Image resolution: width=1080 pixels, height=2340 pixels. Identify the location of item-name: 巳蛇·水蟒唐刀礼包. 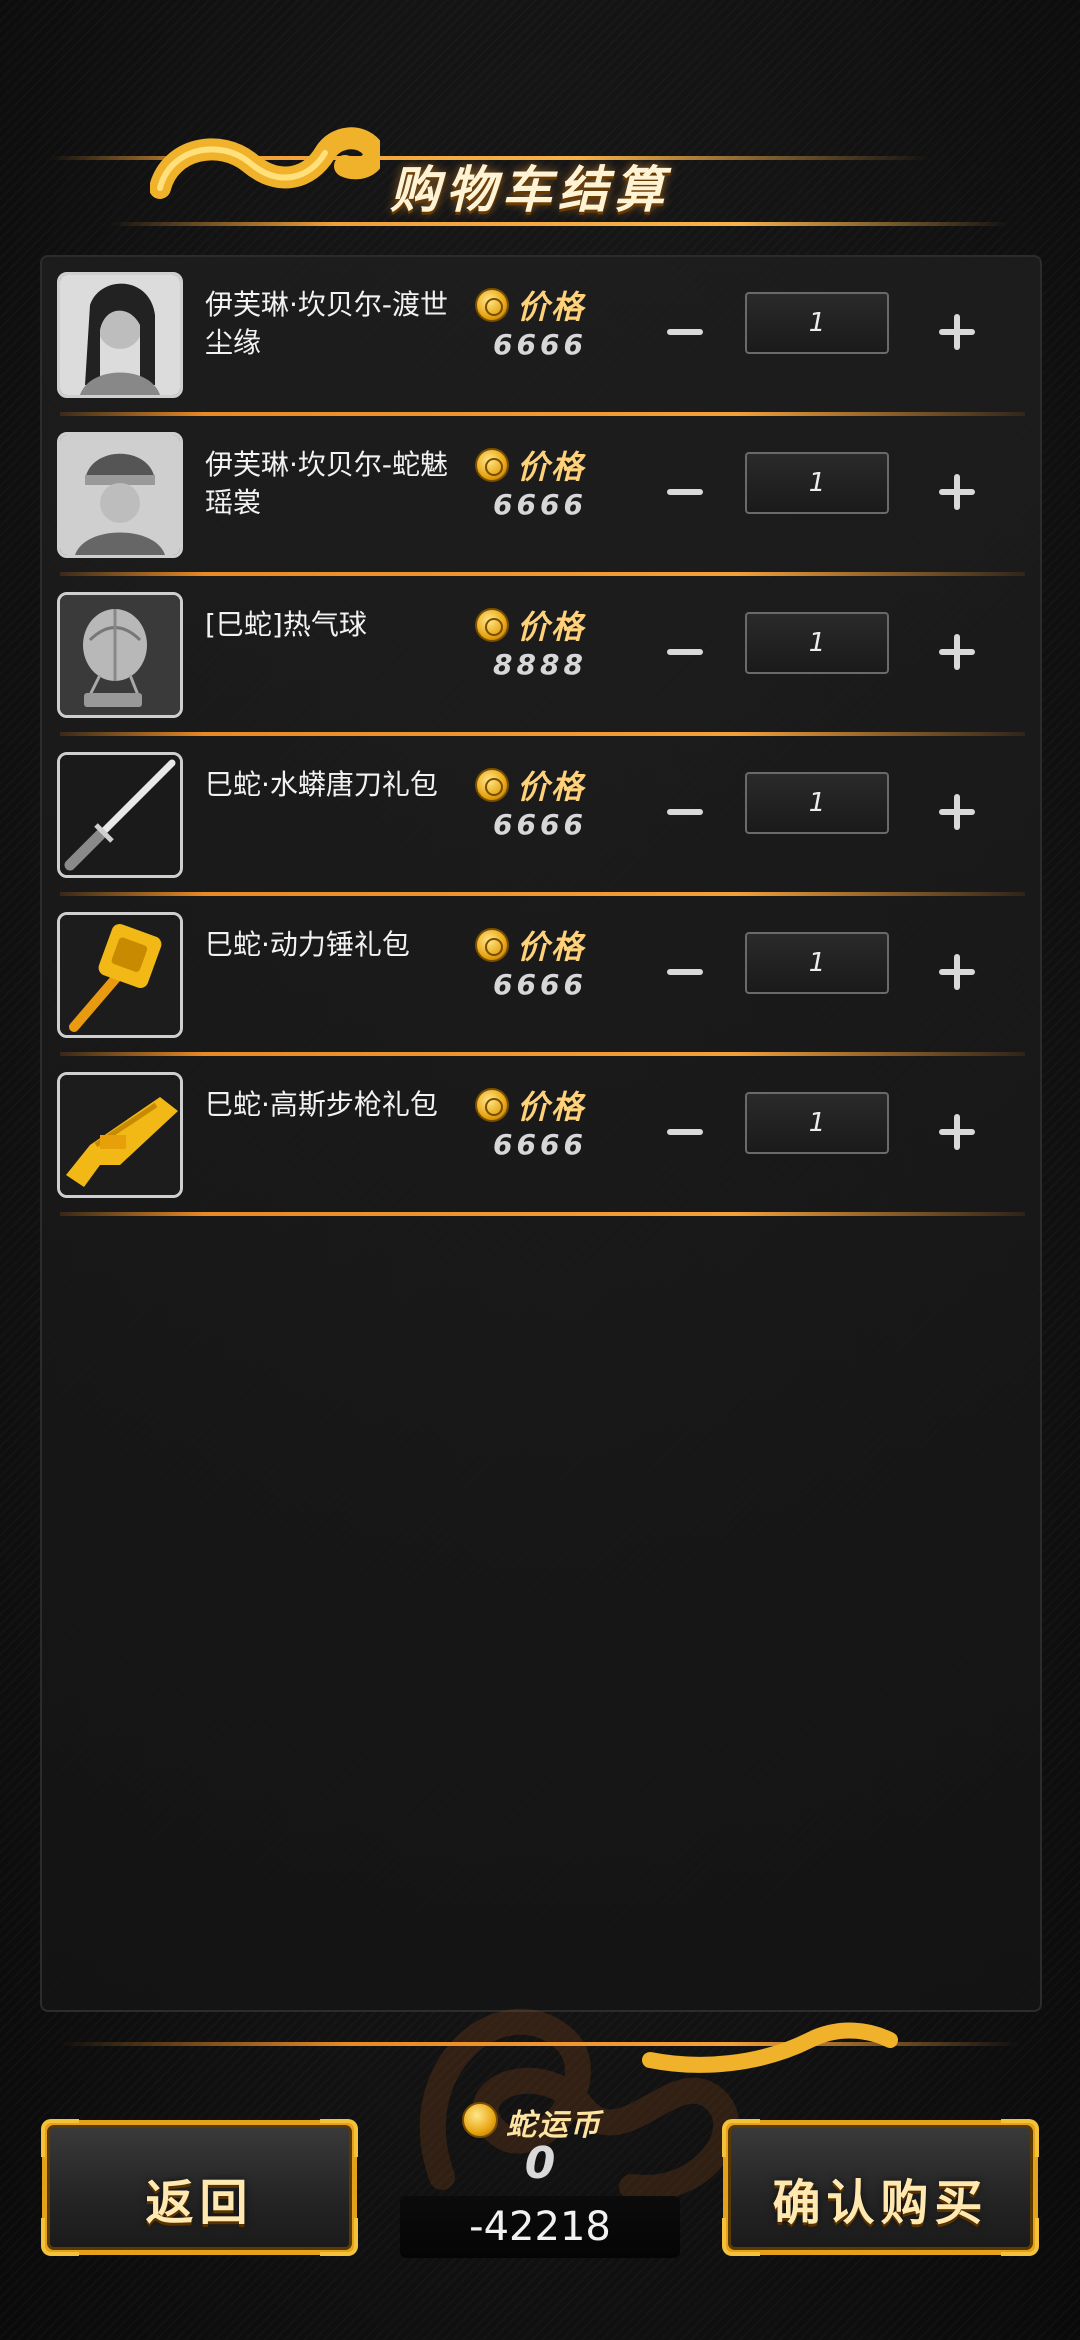
(321, 784).